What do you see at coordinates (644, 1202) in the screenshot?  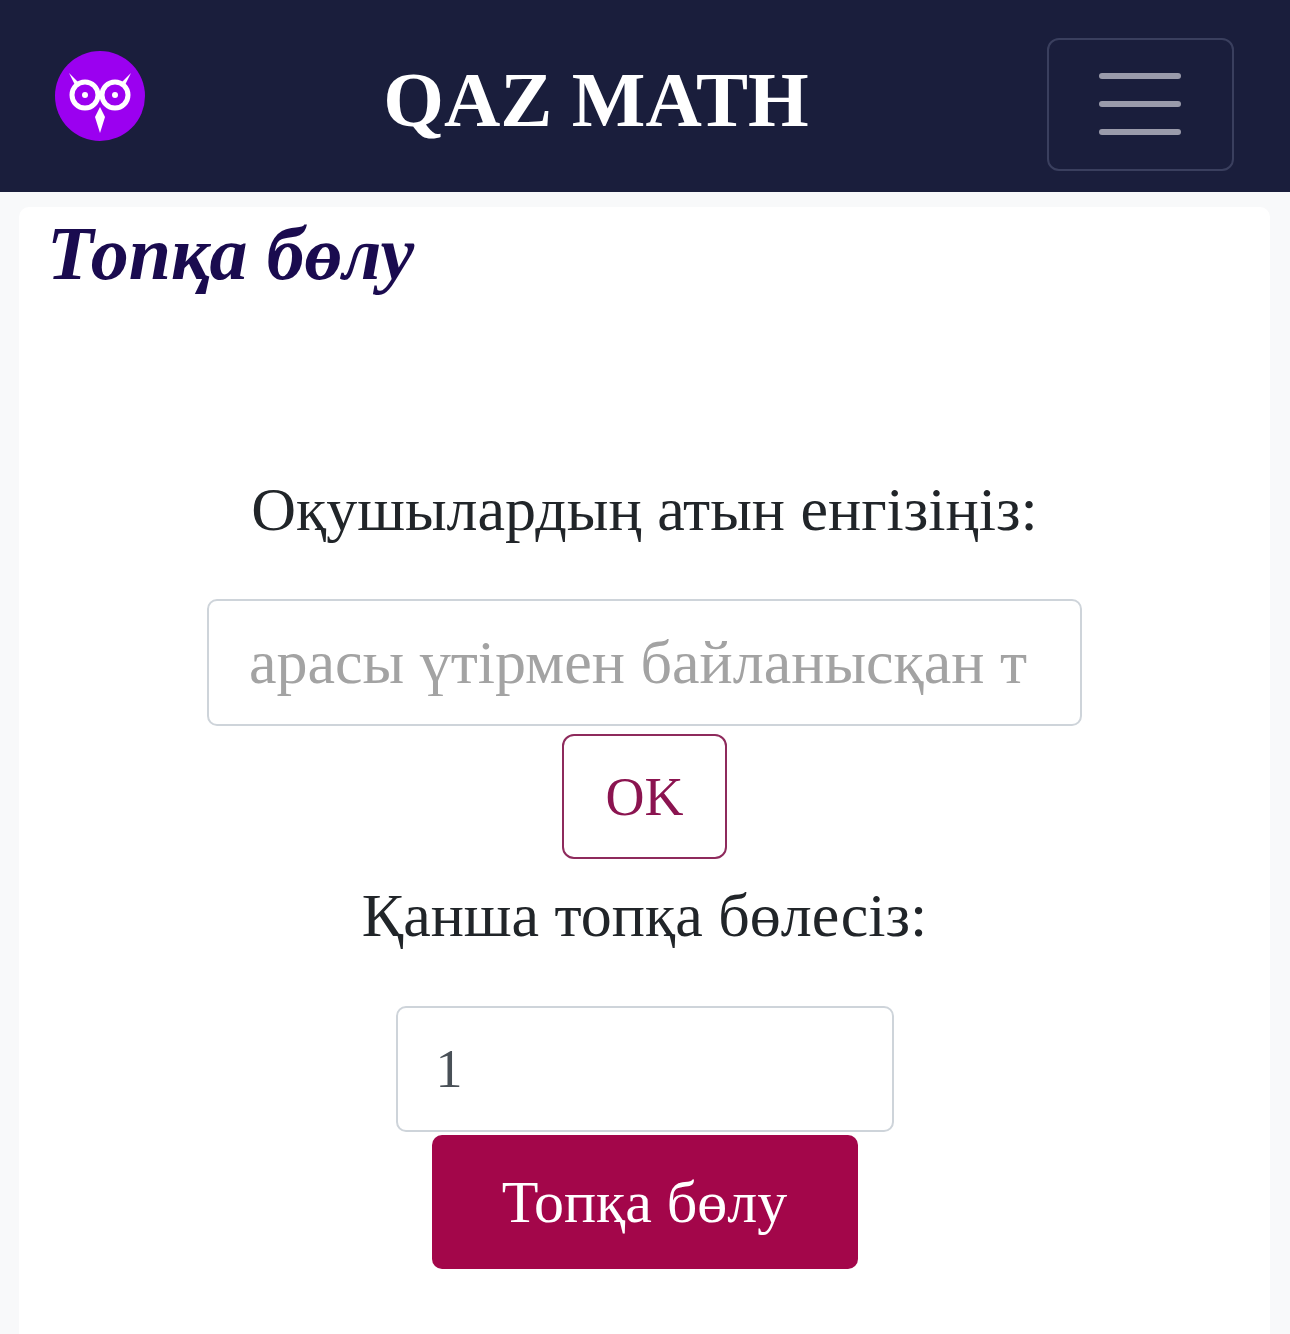 I see `split-groups-button: Топқа бөлу` at bounding box center [644, 1202].